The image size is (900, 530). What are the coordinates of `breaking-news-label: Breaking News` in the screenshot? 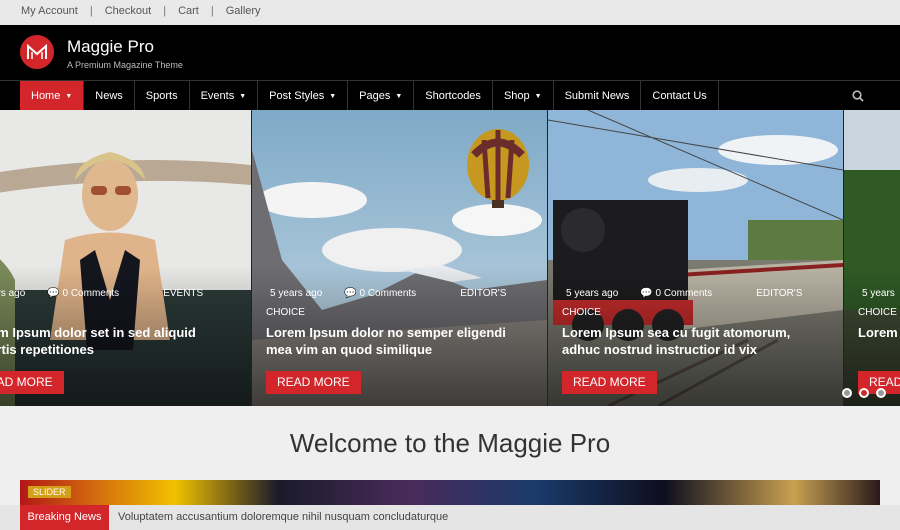 It's located at (64, 517).